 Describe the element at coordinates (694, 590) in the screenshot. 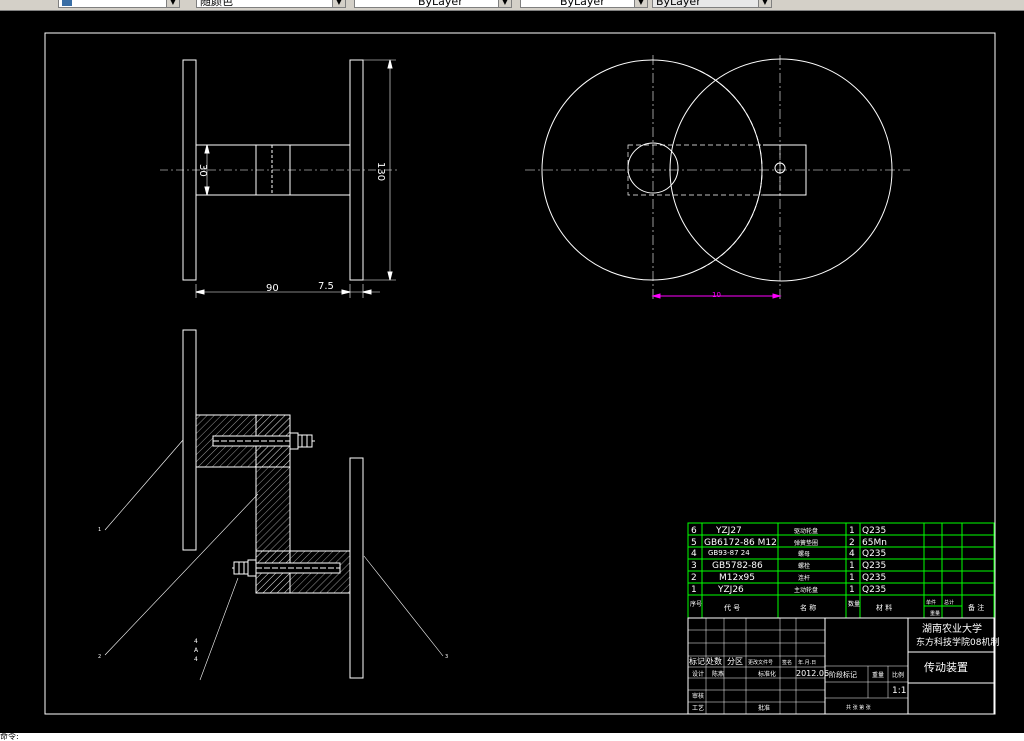

I see `bom-no: 1` at that location.